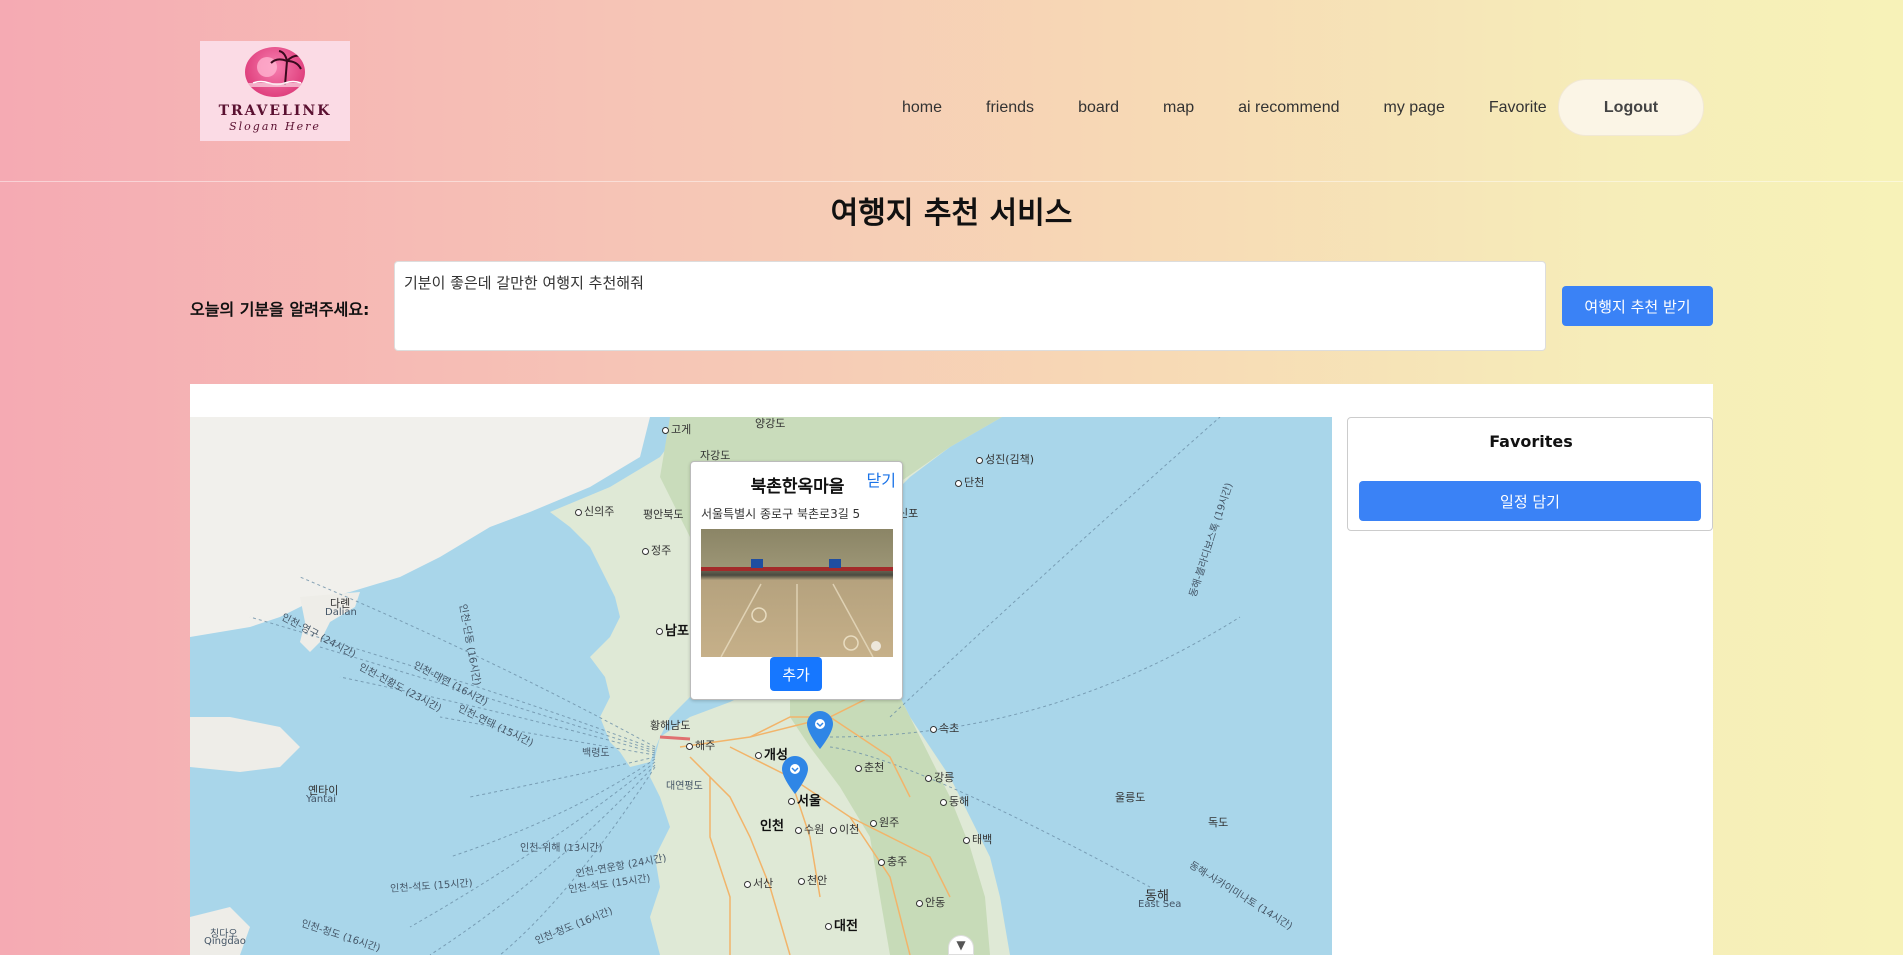  Describe the element at coordinates (930, 902) in the screenshot. I see `map-label: 안동` at that location.